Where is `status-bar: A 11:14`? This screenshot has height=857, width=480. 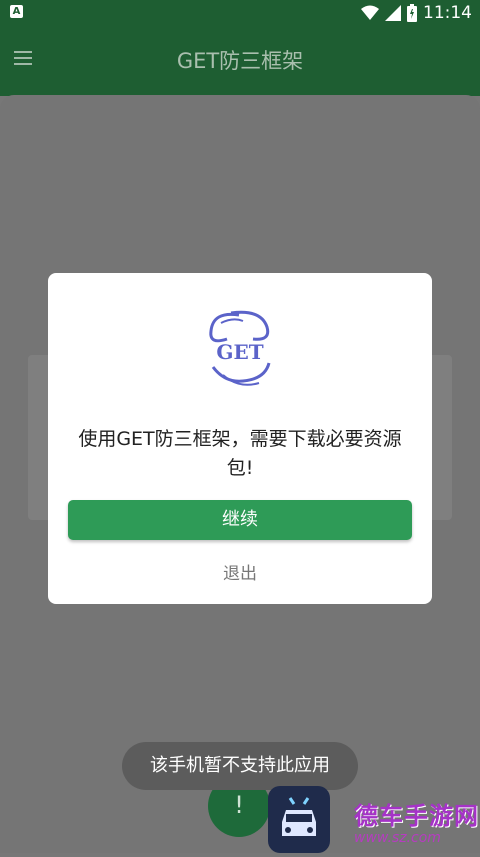
status-bar: A 11:14 is located at coordinates (240, 13).